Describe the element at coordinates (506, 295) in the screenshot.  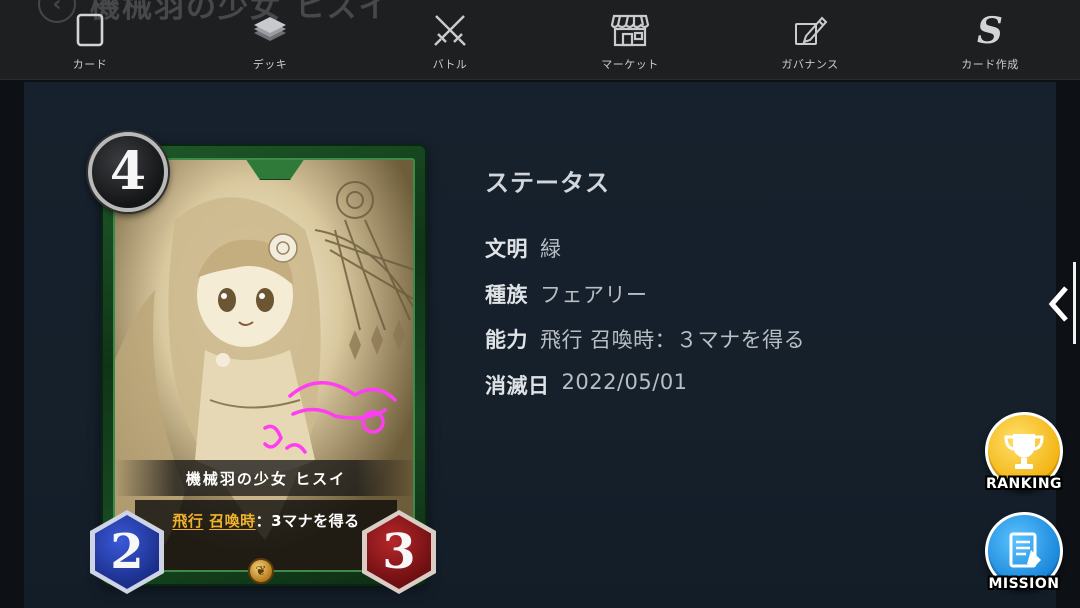
I see `status-key: 種族` at that location.